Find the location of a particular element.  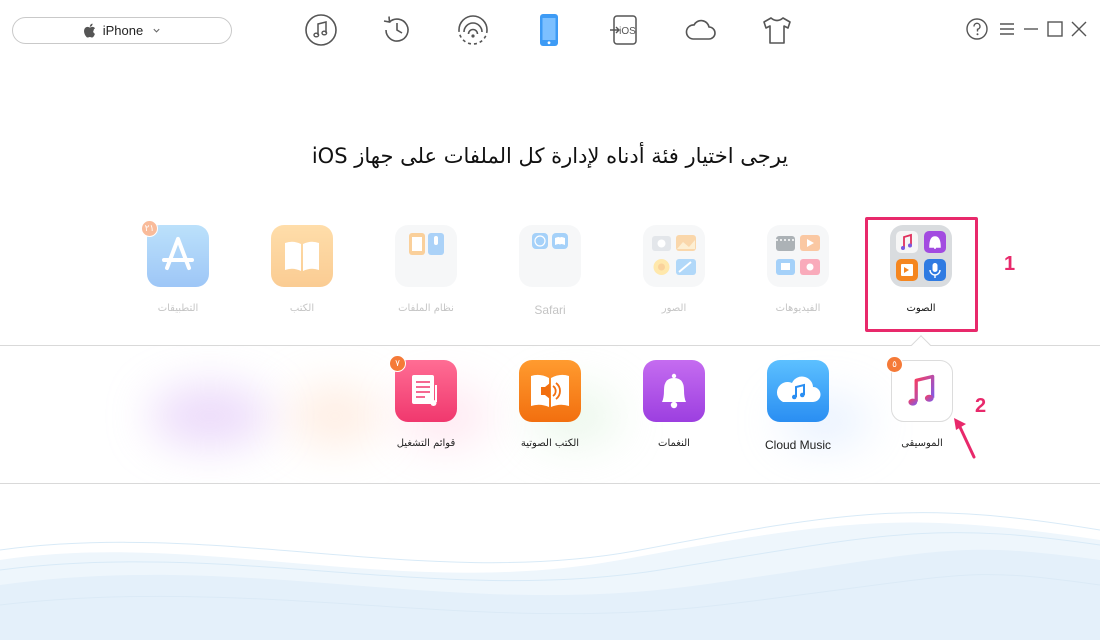

playlists-icon: ٧ is located at coordinates (423, 388).